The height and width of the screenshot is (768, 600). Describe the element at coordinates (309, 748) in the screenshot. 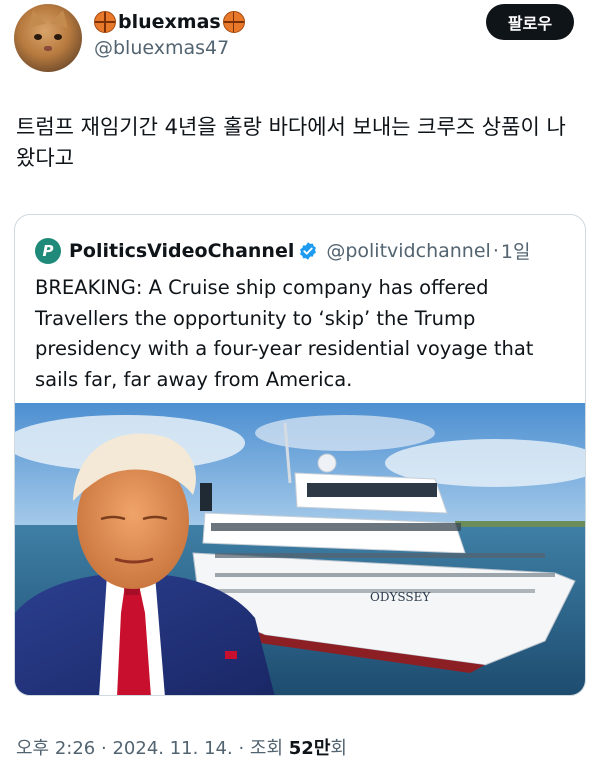

I see `views-count: 52만` at that location.